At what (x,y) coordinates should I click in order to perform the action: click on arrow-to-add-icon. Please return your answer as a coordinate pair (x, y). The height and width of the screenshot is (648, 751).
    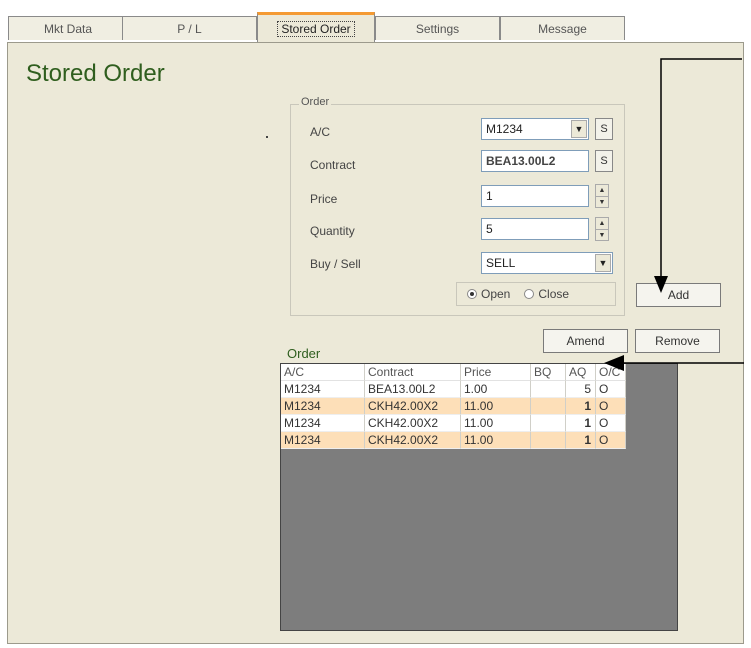
    Looking at the image, I should click on (698, 175).